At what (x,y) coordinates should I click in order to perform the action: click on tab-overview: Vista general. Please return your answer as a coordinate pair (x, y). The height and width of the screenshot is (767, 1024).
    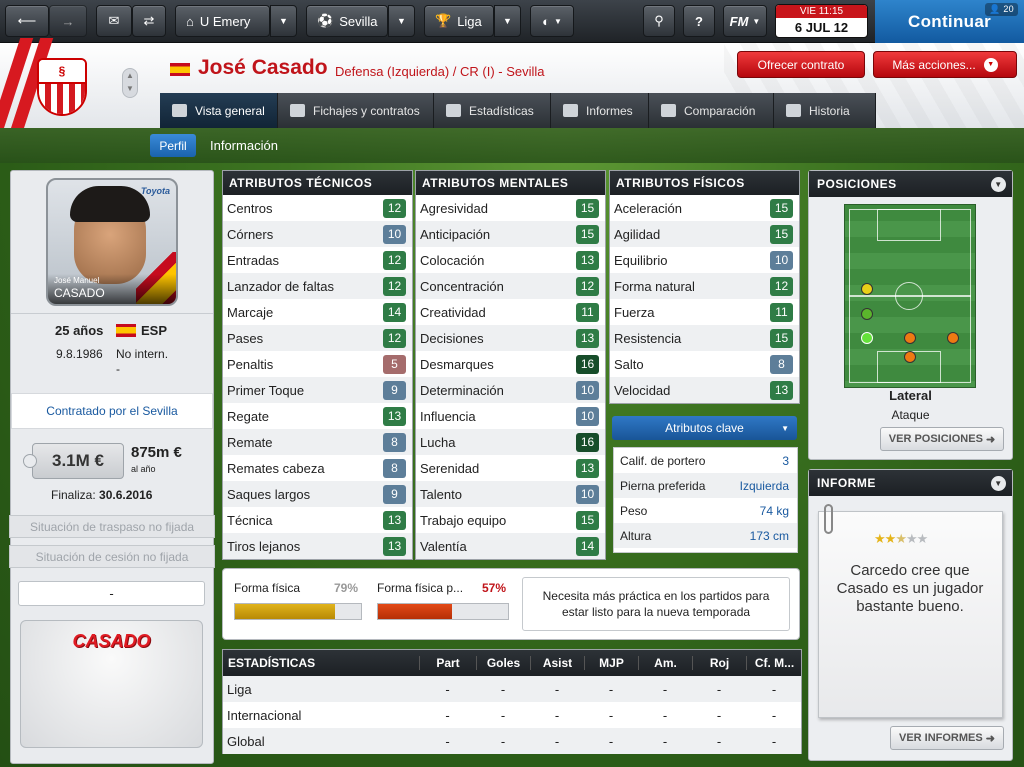
    Looking at the image, I should click on (219, 110).